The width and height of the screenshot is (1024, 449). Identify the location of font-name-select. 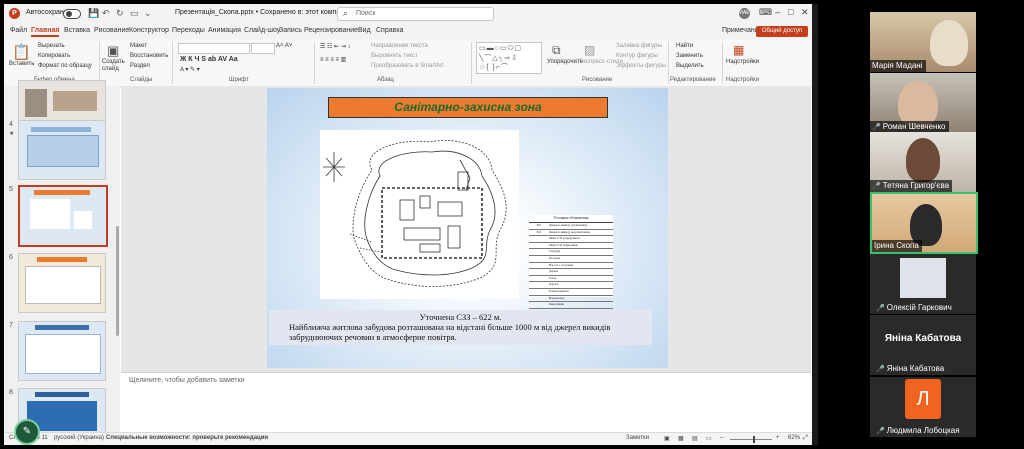
(214, 48).